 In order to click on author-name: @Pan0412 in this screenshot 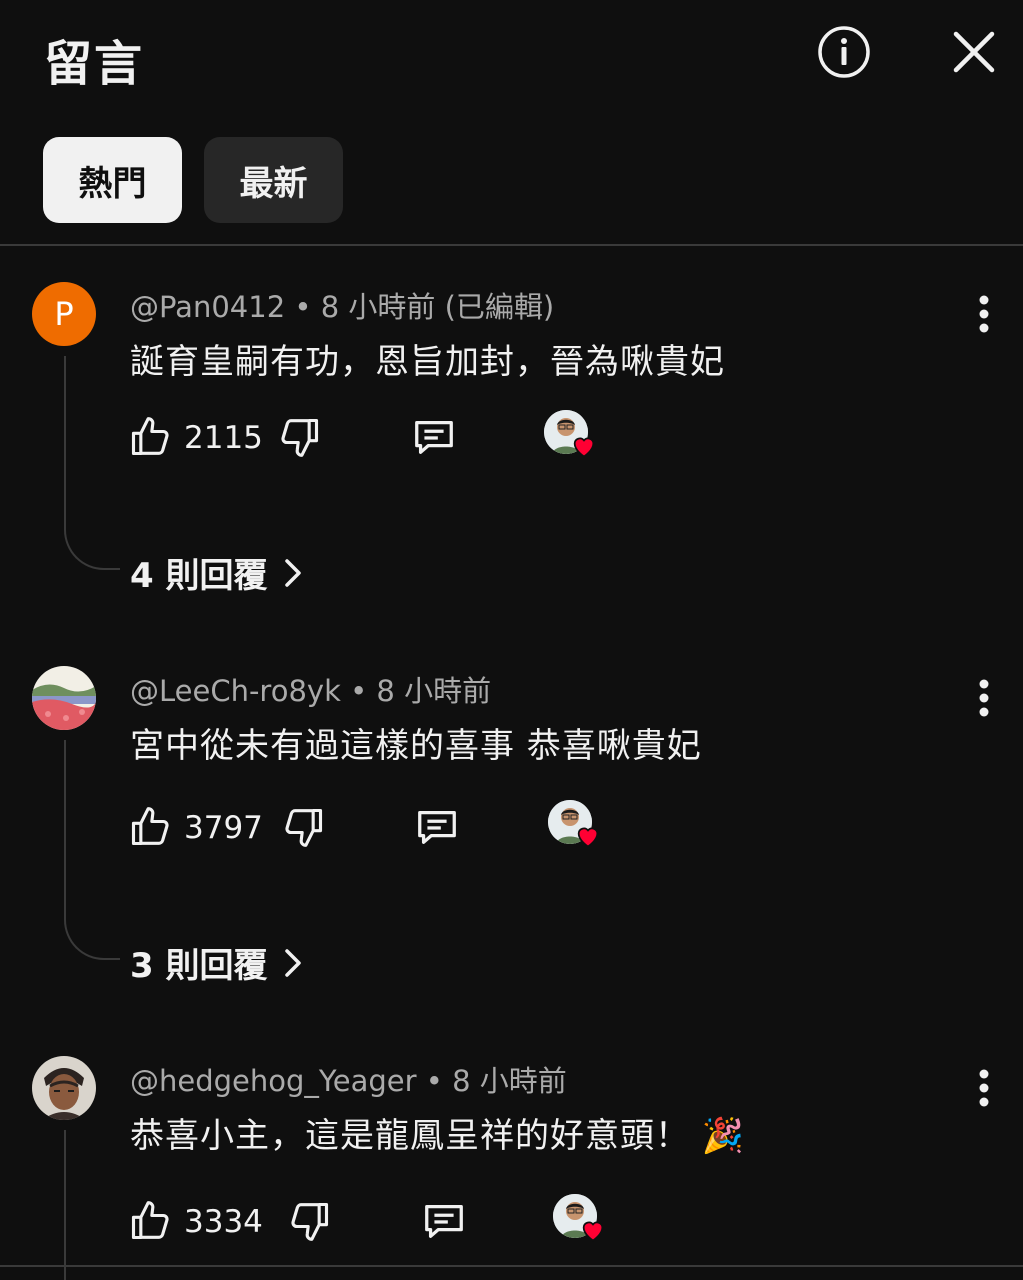, I will do `click(207, 307)`.